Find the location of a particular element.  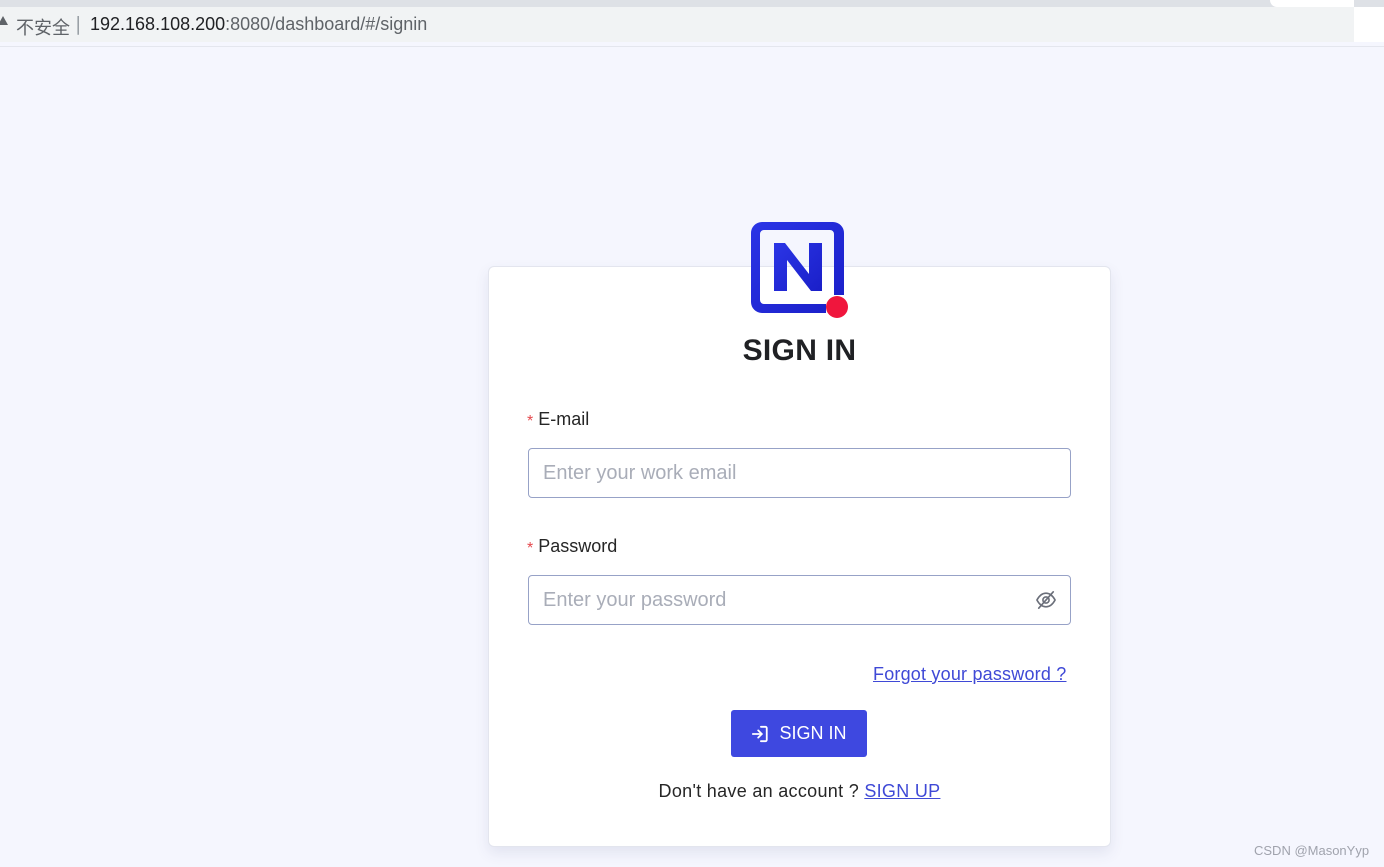

email-input is located at coordinates (799, 473).